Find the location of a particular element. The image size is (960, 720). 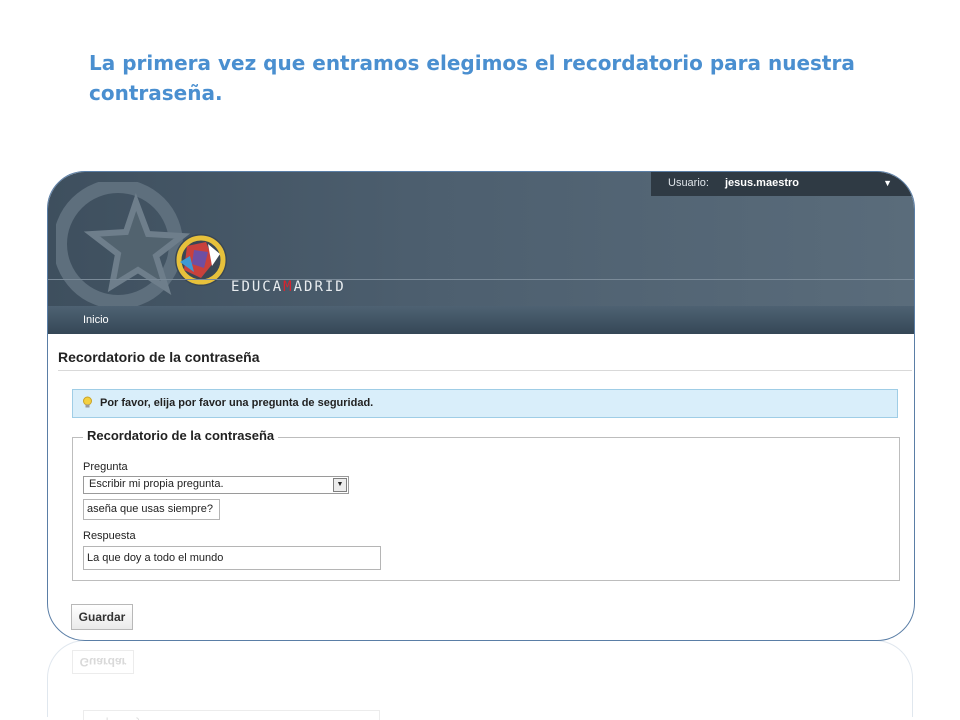

custom-question-input: aseña que usas siempre? is located at coordinates (151, 509).